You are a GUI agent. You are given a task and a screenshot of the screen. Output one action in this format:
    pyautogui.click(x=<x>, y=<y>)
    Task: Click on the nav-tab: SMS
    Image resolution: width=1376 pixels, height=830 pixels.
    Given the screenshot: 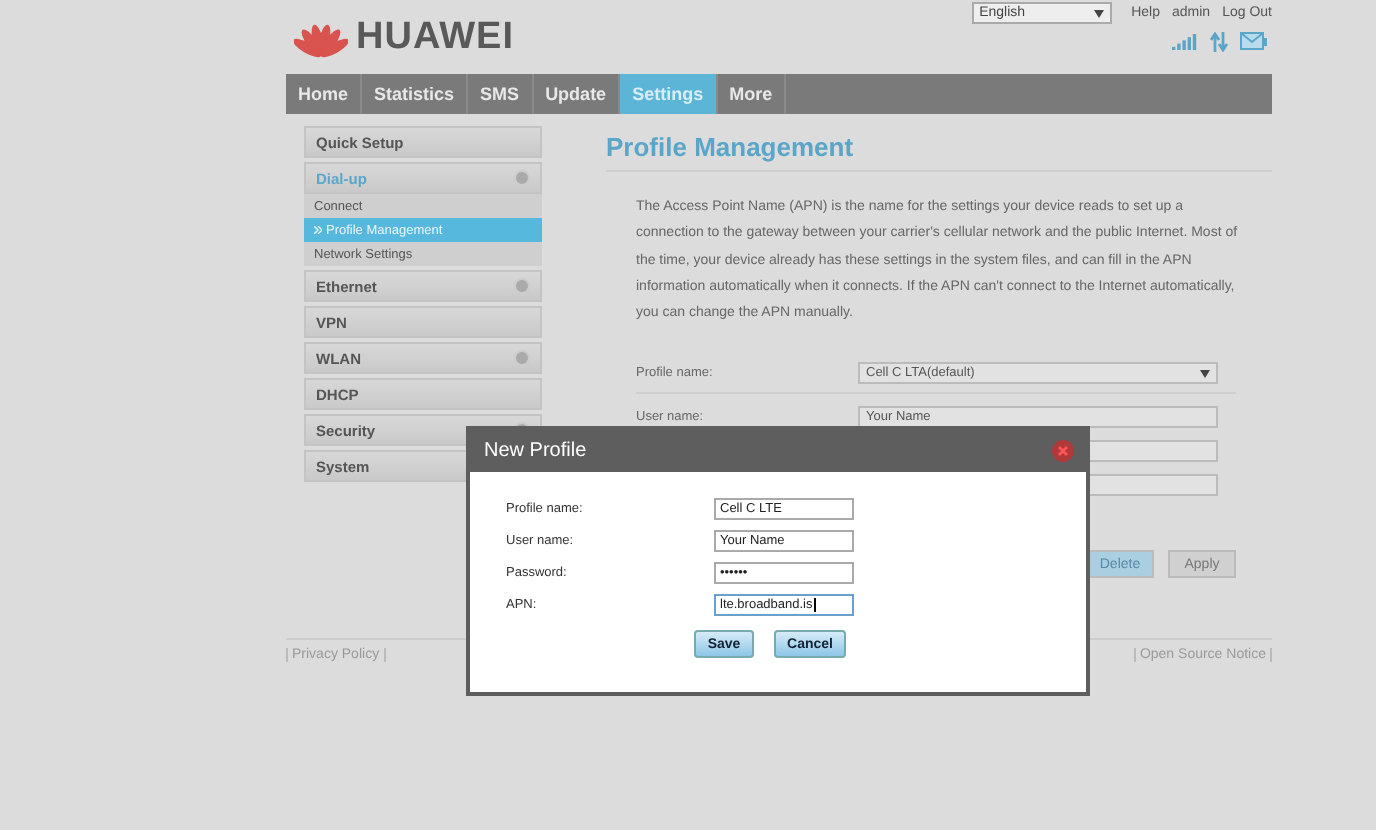 What is the action you would take?
    pyautogui.click(x=501, y=94)
    